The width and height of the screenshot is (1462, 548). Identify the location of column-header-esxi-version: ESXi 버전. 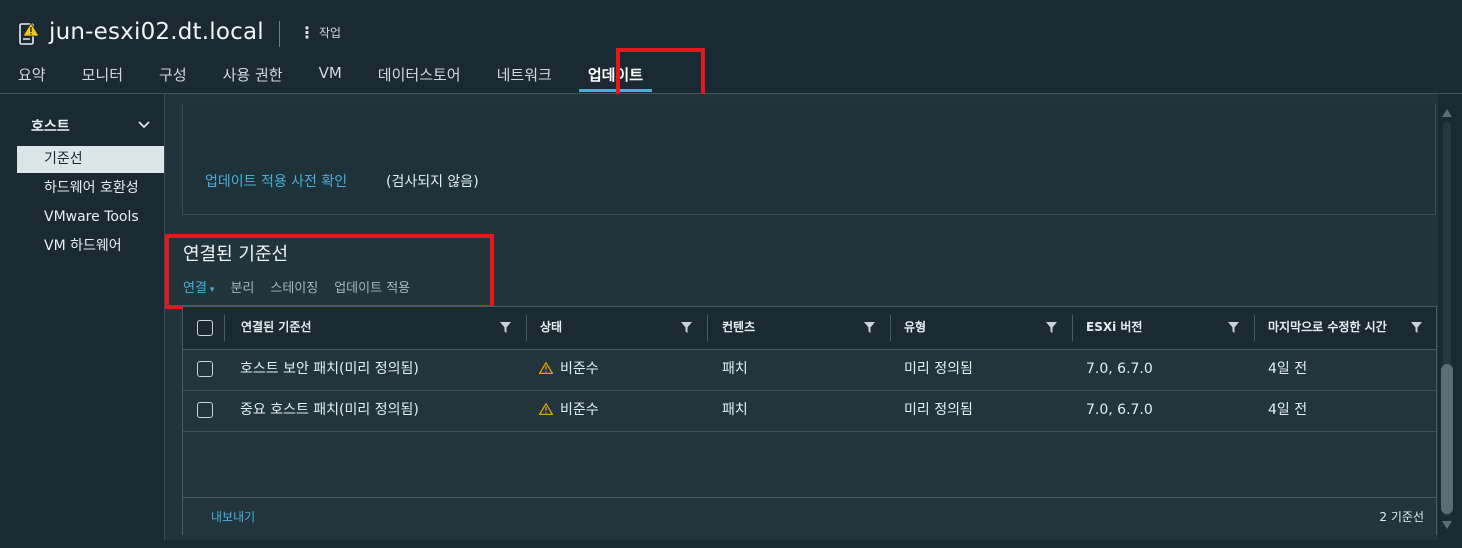
(1114, 328).